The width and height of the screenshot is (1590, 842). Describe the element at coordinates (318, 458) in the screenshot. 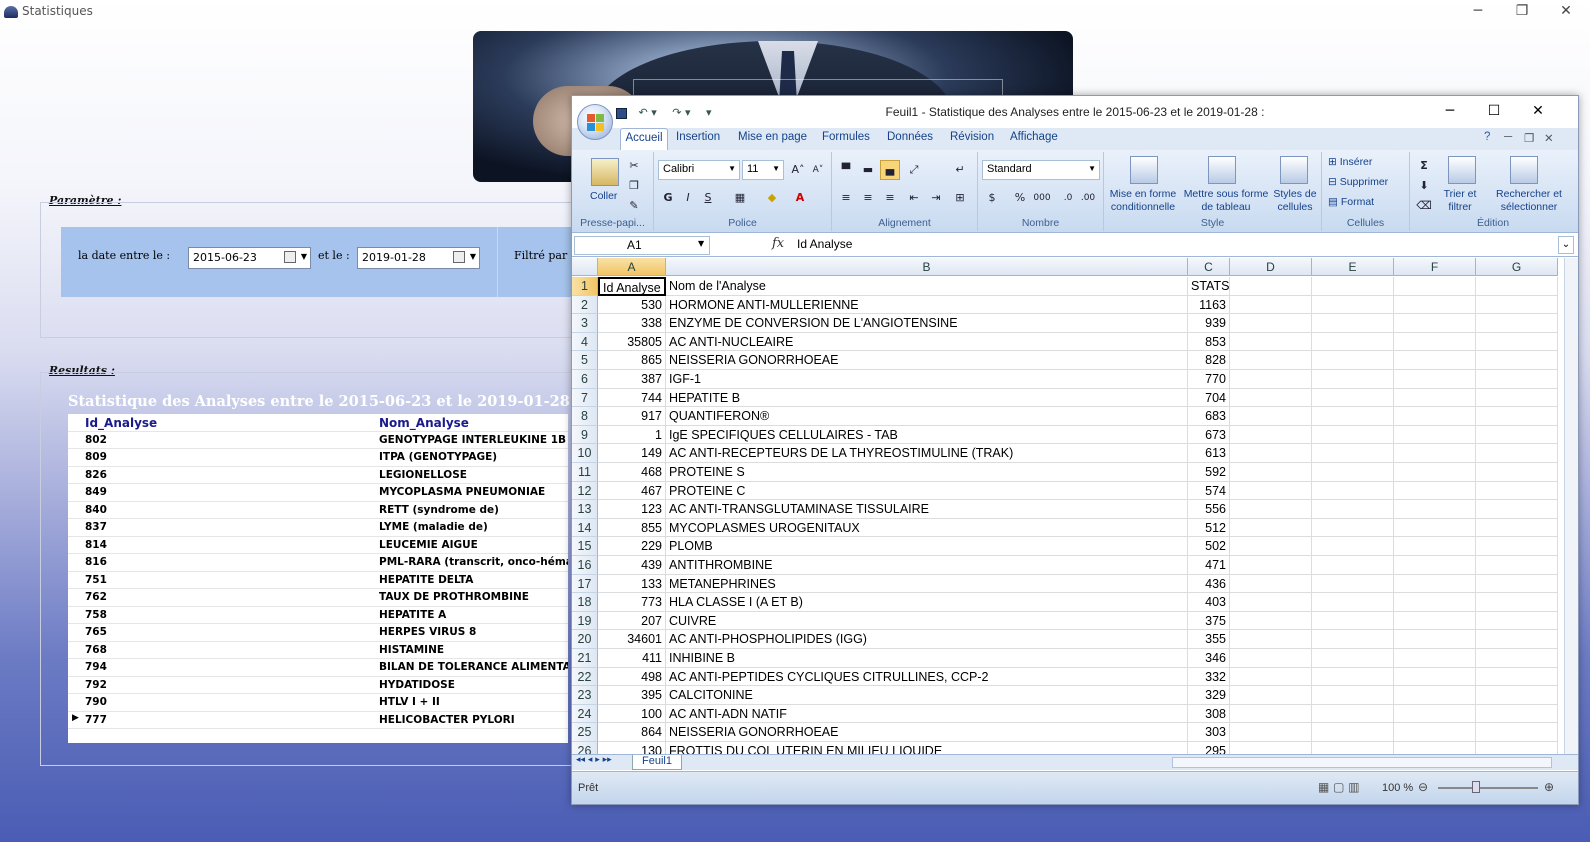

I see `table-row: 809 ITPA (GENOTYPAGE)` at that location.